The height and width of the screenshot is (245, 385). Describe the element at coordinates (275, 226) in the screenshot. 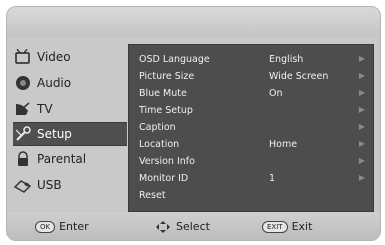

I see `exit-key-icon: EXIT` at that location.